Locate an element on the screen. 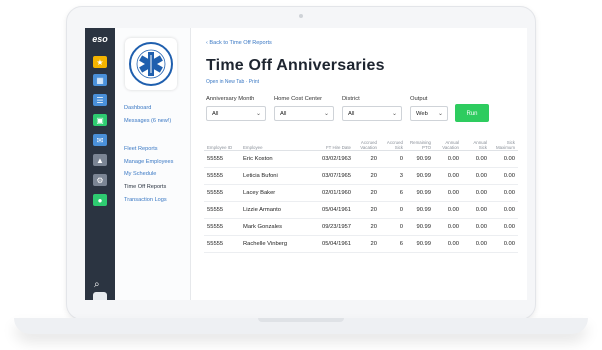 This screenshot has width=602, height=350. col-accrued-sick: Accrued Sick is located at coordinates (393, 143).